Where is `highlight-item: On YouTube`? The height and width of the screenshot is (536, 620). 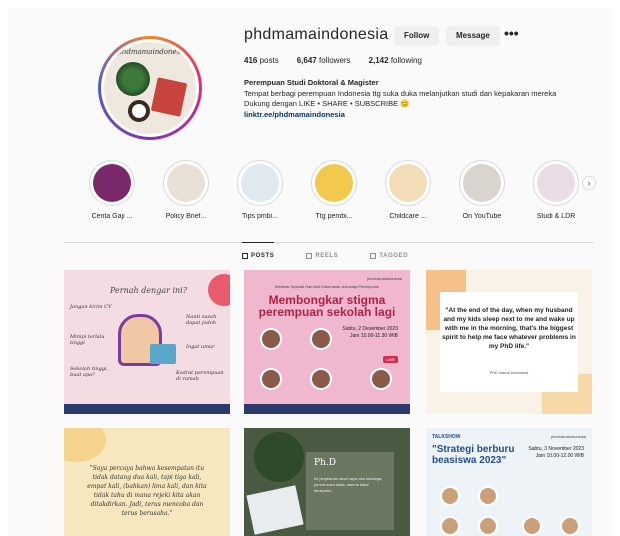 highlight-item: On YouTube is located at coordinates (482, 190).